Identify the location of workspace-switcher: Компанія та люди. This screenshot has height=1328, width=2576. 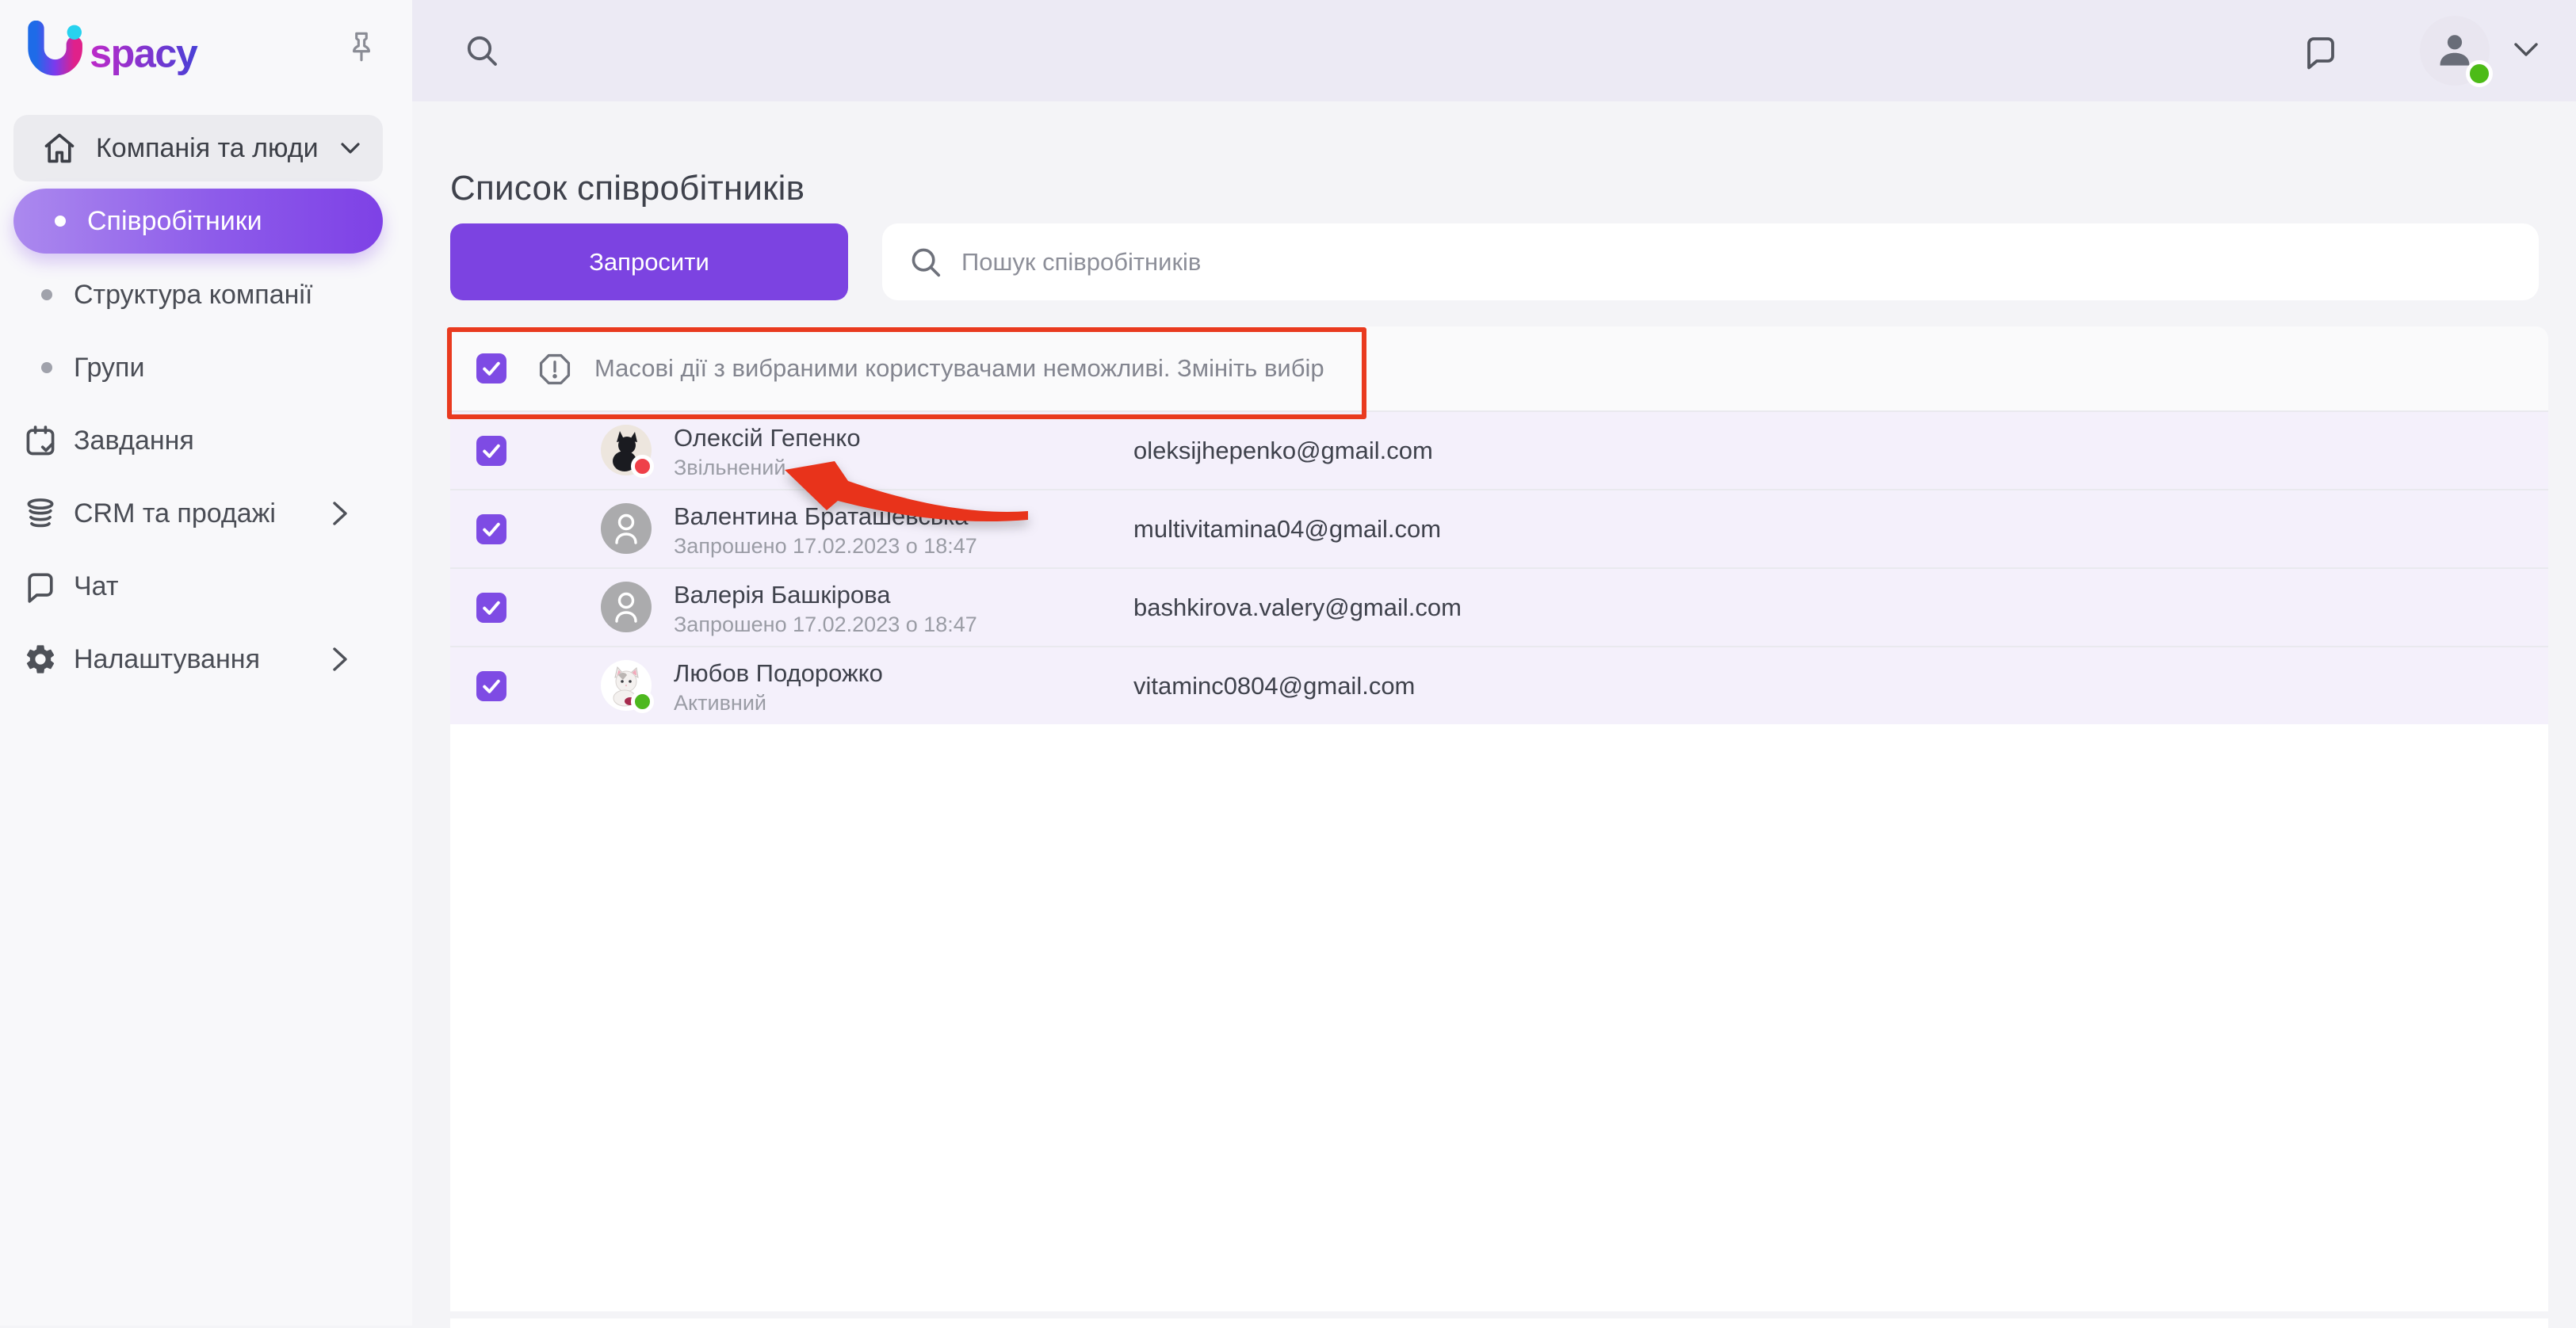
(198, 148).